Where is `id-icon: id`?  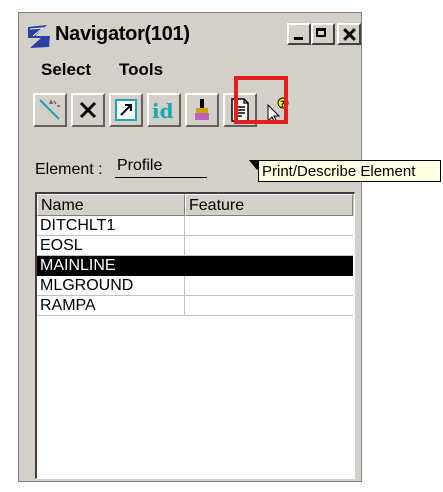 id-icon: id is located at coordinates (163, 111).